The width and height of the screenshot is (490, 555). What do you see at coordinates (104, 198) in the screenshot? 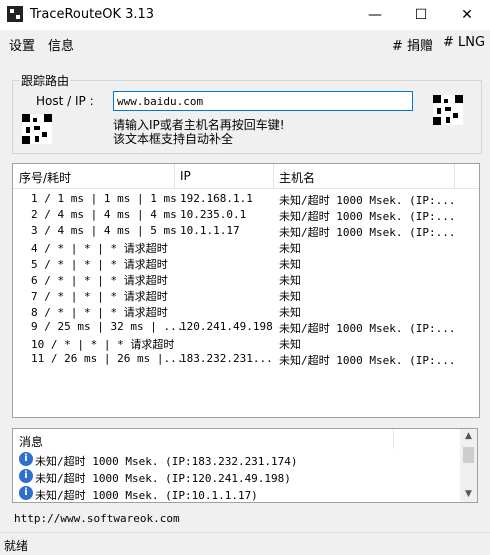
I see `row-seq: 1 / 1 ms | 1 ms | 1 ms` at bounding box center [104, 198].